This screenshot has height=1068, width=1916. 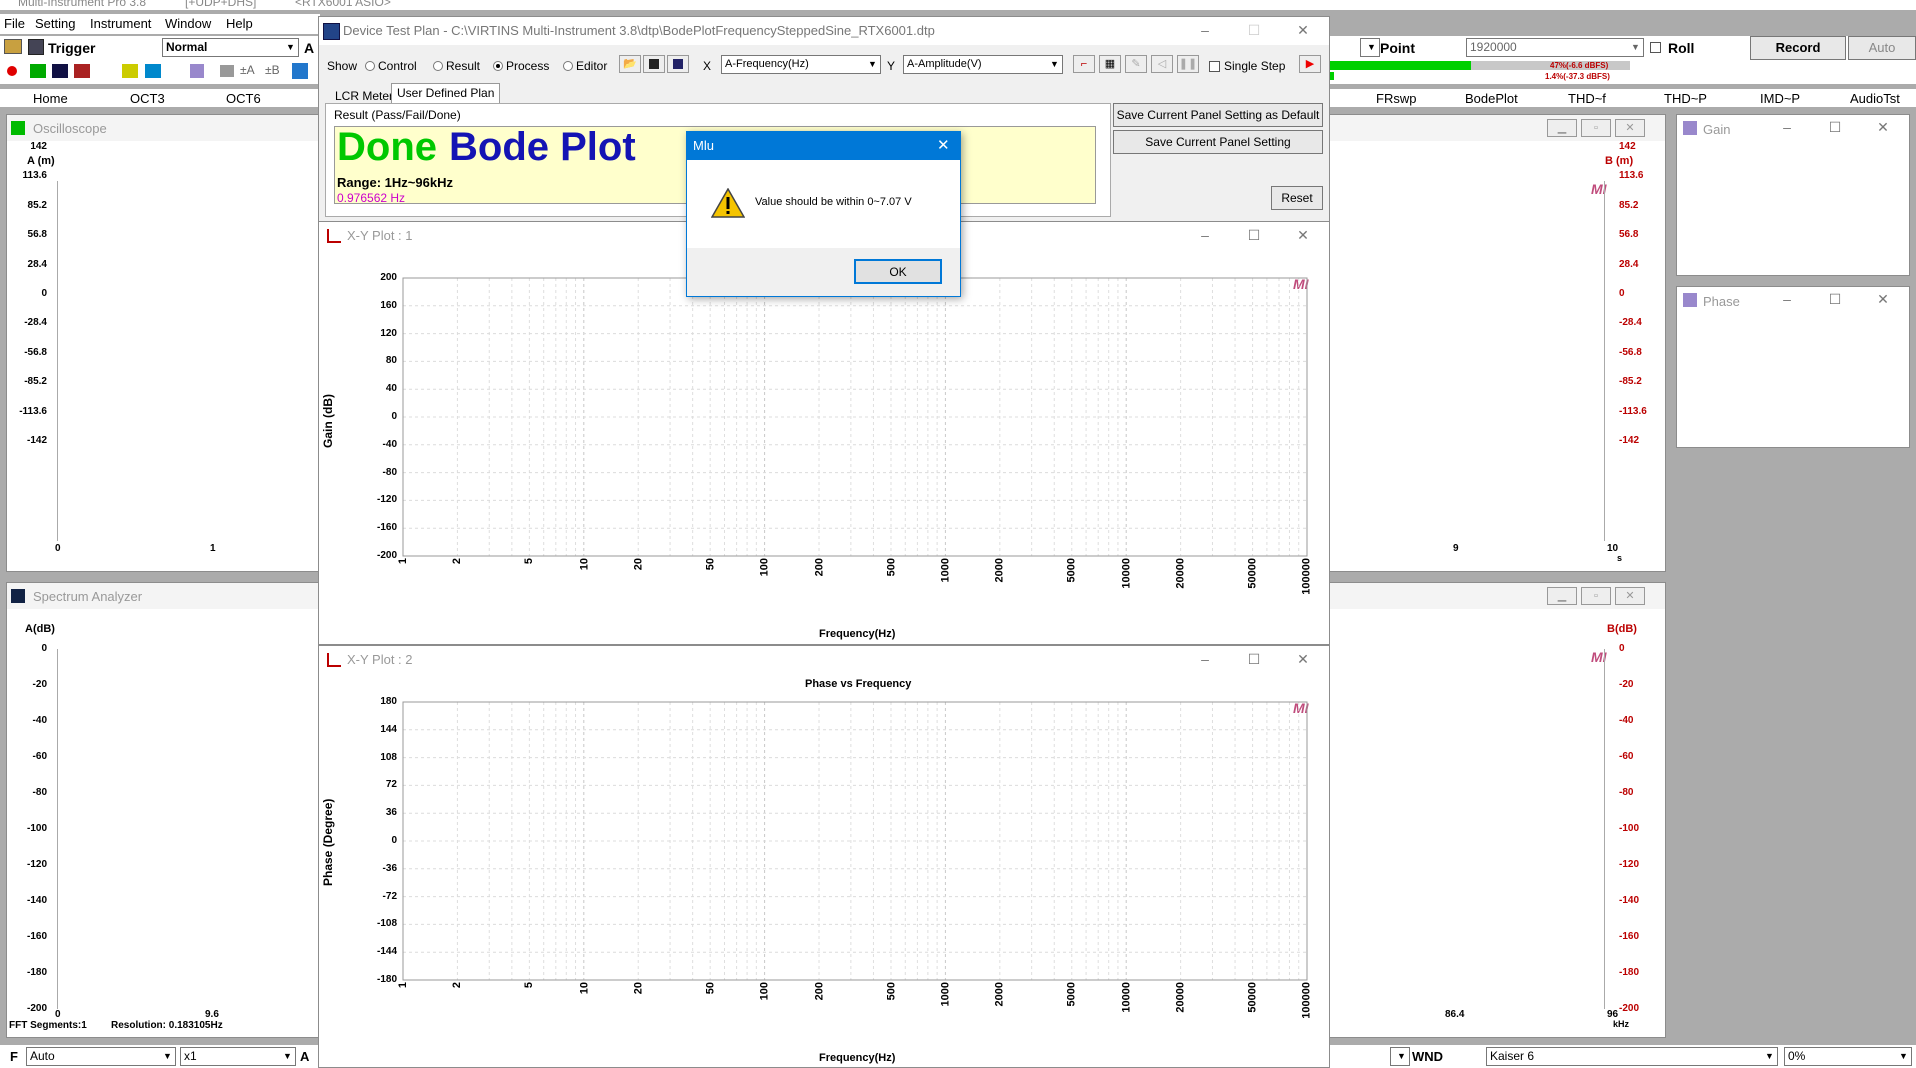 I want to click on pause-button: ❚❚, so click(x=1188, y=64).